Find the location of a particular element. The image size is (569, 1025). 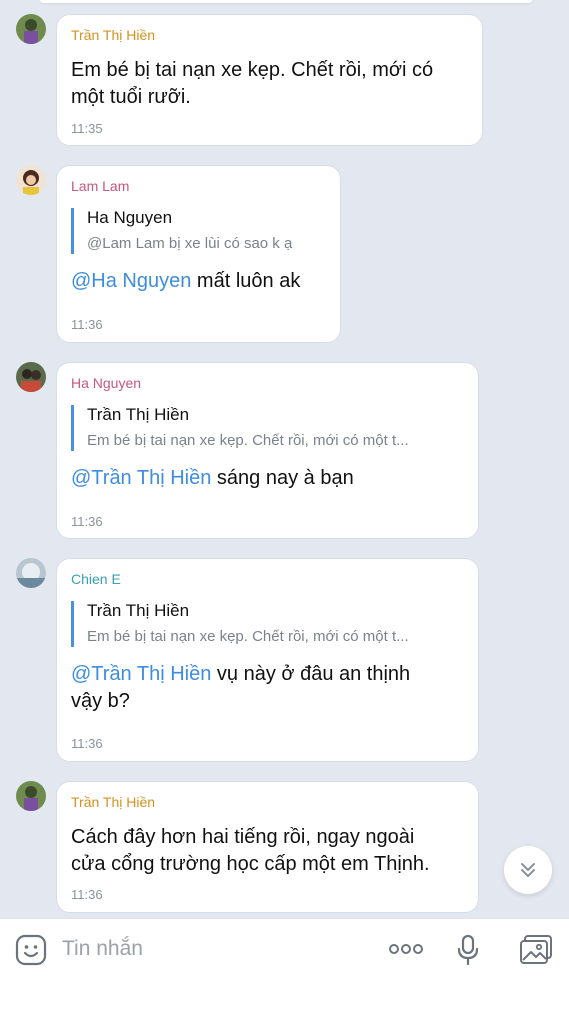

avatar-lam-lam is located at coordinates (31, 180).